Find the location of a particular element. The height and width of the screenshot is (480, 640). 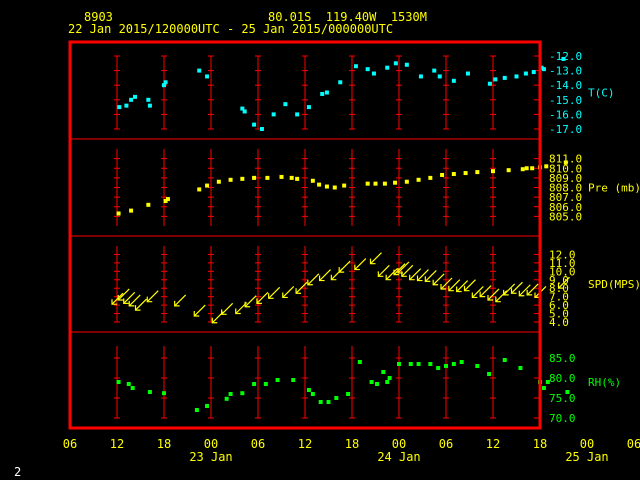

x-day-label: 23 Jan is located at coordinates (210, 457).